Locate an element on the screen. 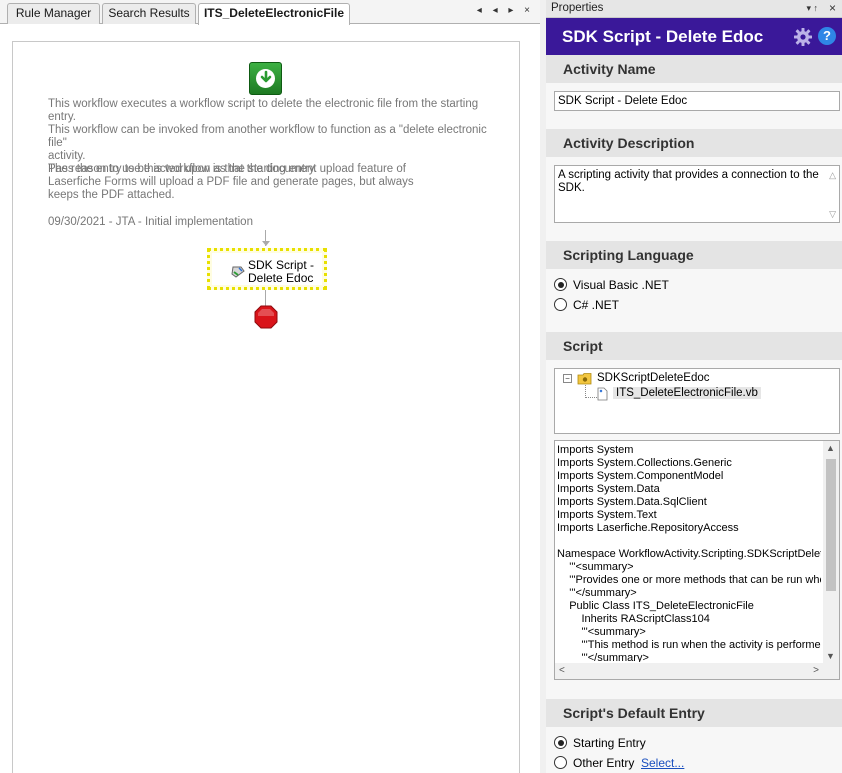 This screenshot has height=773, width=842. connector-arrow-icon is located at coordinates (266, 243).